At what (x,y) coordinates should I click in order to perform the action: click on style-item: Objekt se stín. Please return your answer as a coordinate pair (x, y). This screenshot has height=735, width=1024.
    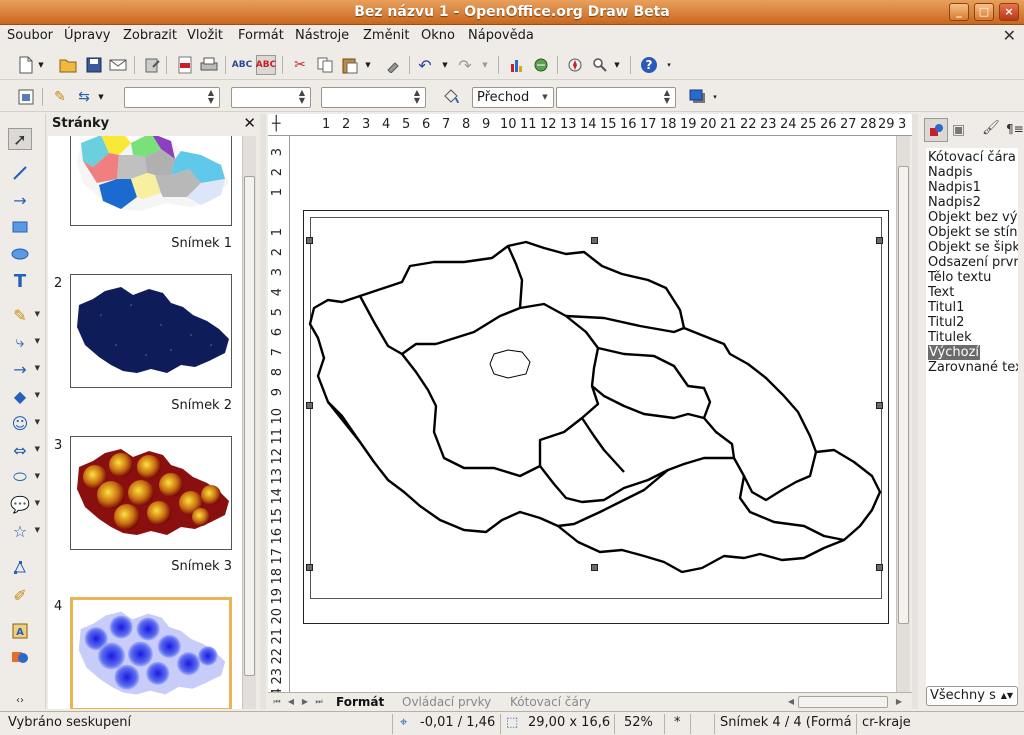
    Looking at the image, I should click on (972, 232).